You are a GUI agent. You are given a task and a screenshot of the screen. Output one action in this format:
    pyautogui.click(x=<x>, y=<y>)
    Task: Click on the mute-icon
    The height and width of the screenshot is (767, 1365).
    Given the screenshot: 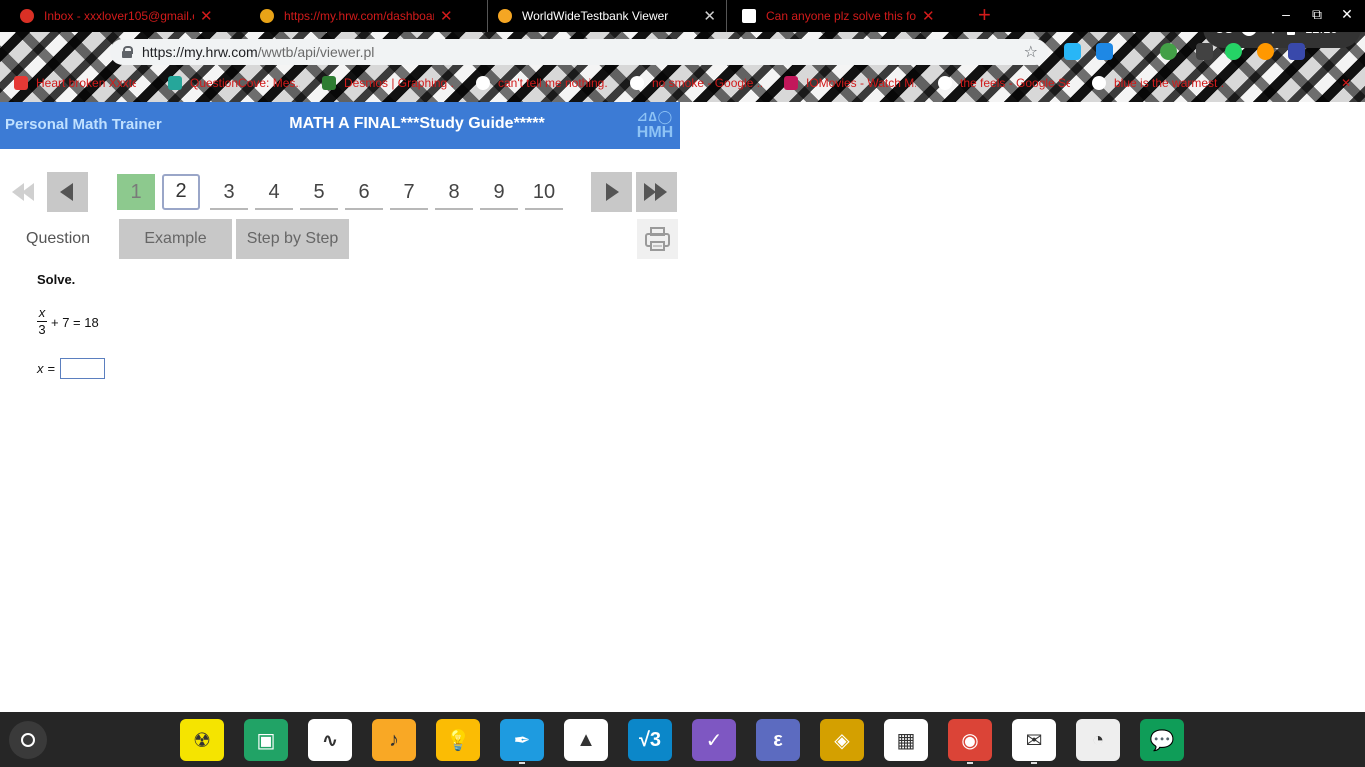 What is the action you would take?
    pyautogui.click(x=1204, y=51)
    